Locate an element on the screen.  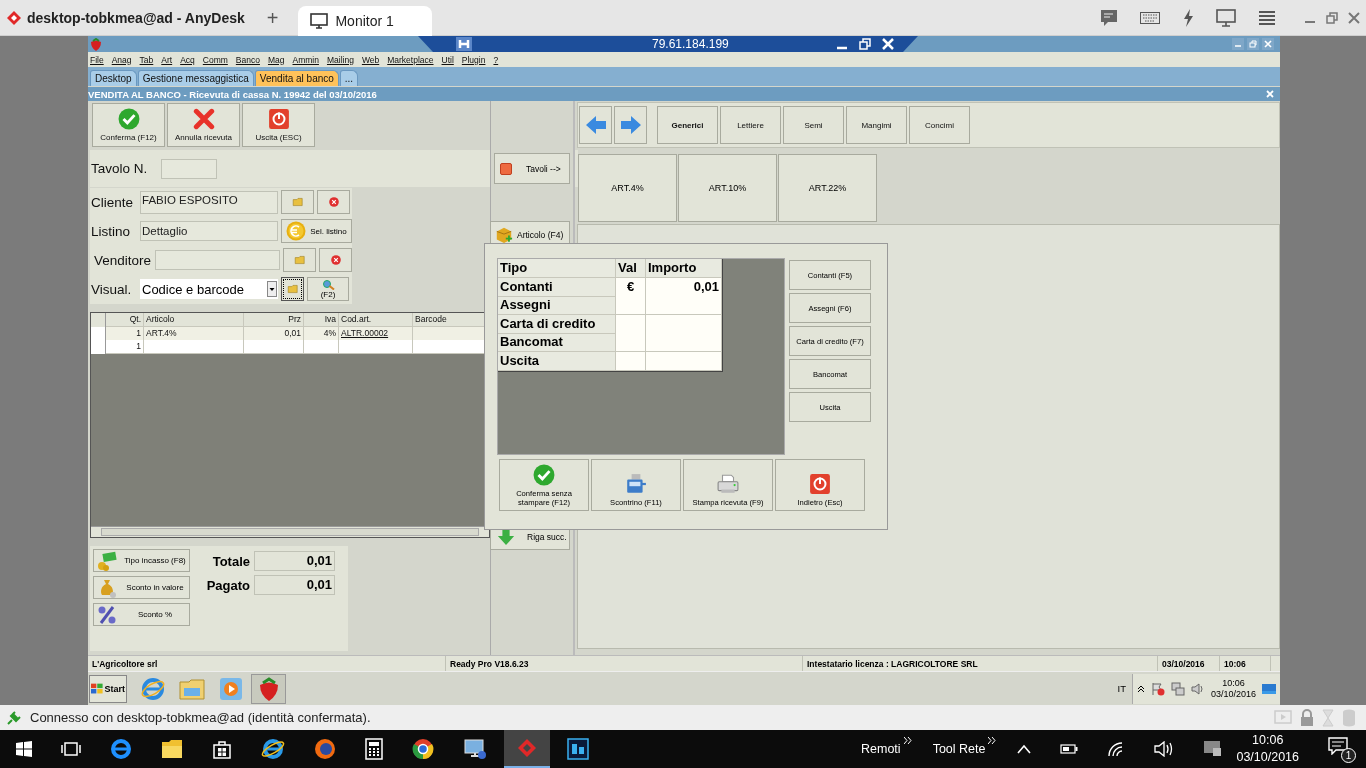
category-button: Concimi is located at coordinates (939, 125).